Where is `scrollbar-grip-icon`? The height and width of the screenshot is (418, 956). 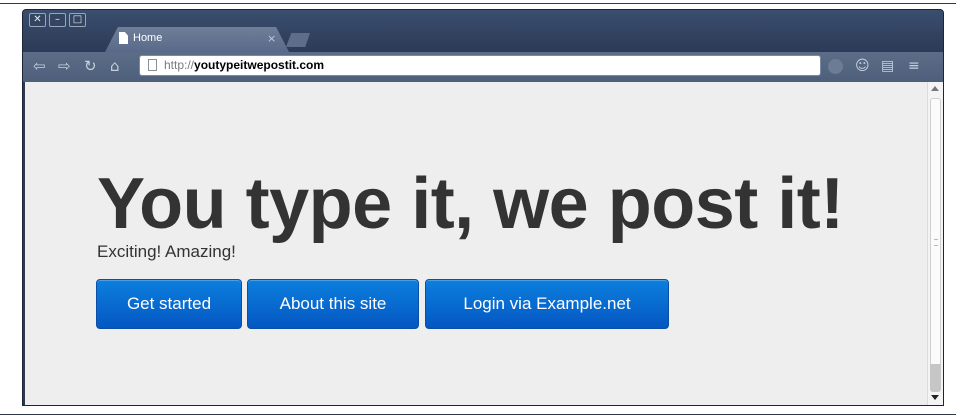
scrollbar-grip-icon is located at coordinates (936, 242).